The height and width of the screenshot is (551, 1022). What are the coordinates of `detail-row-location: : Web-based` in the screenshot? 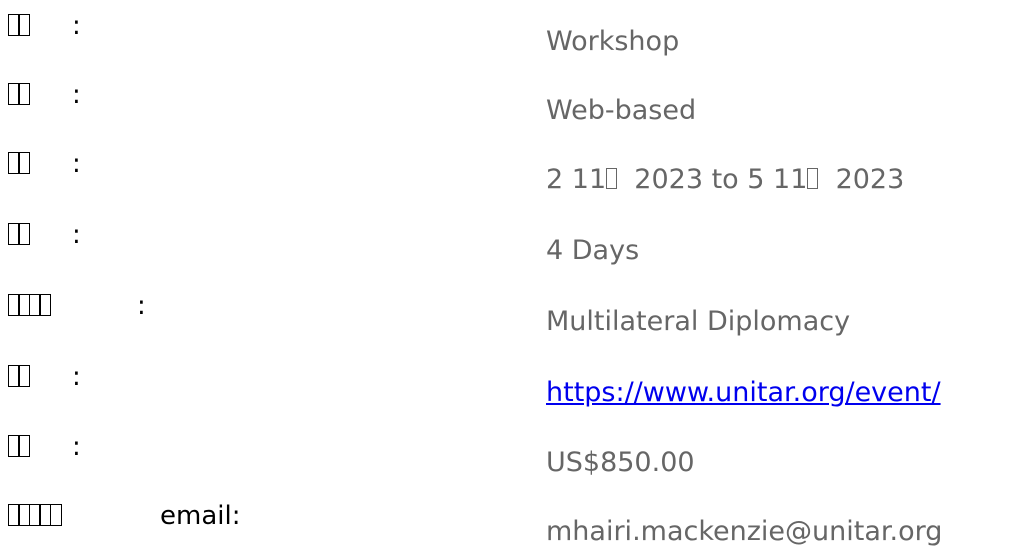 It's located at (511, 104).